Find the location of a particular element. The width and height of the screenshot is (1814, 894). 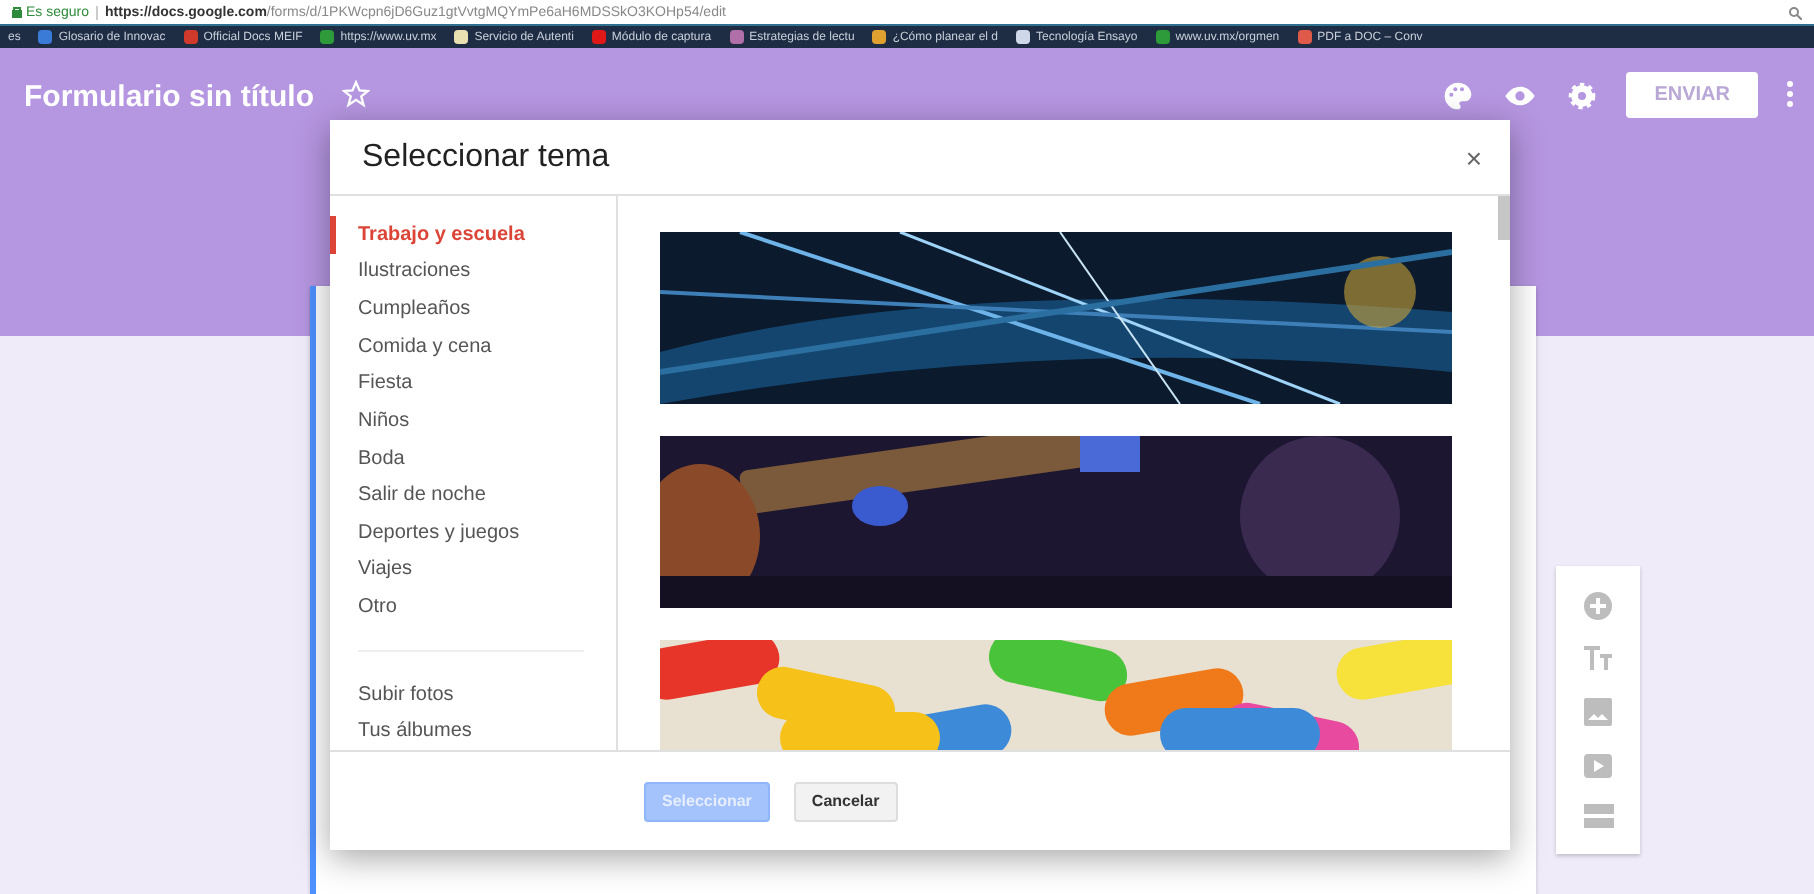

section-icon is located at coordinates (1598, 816).